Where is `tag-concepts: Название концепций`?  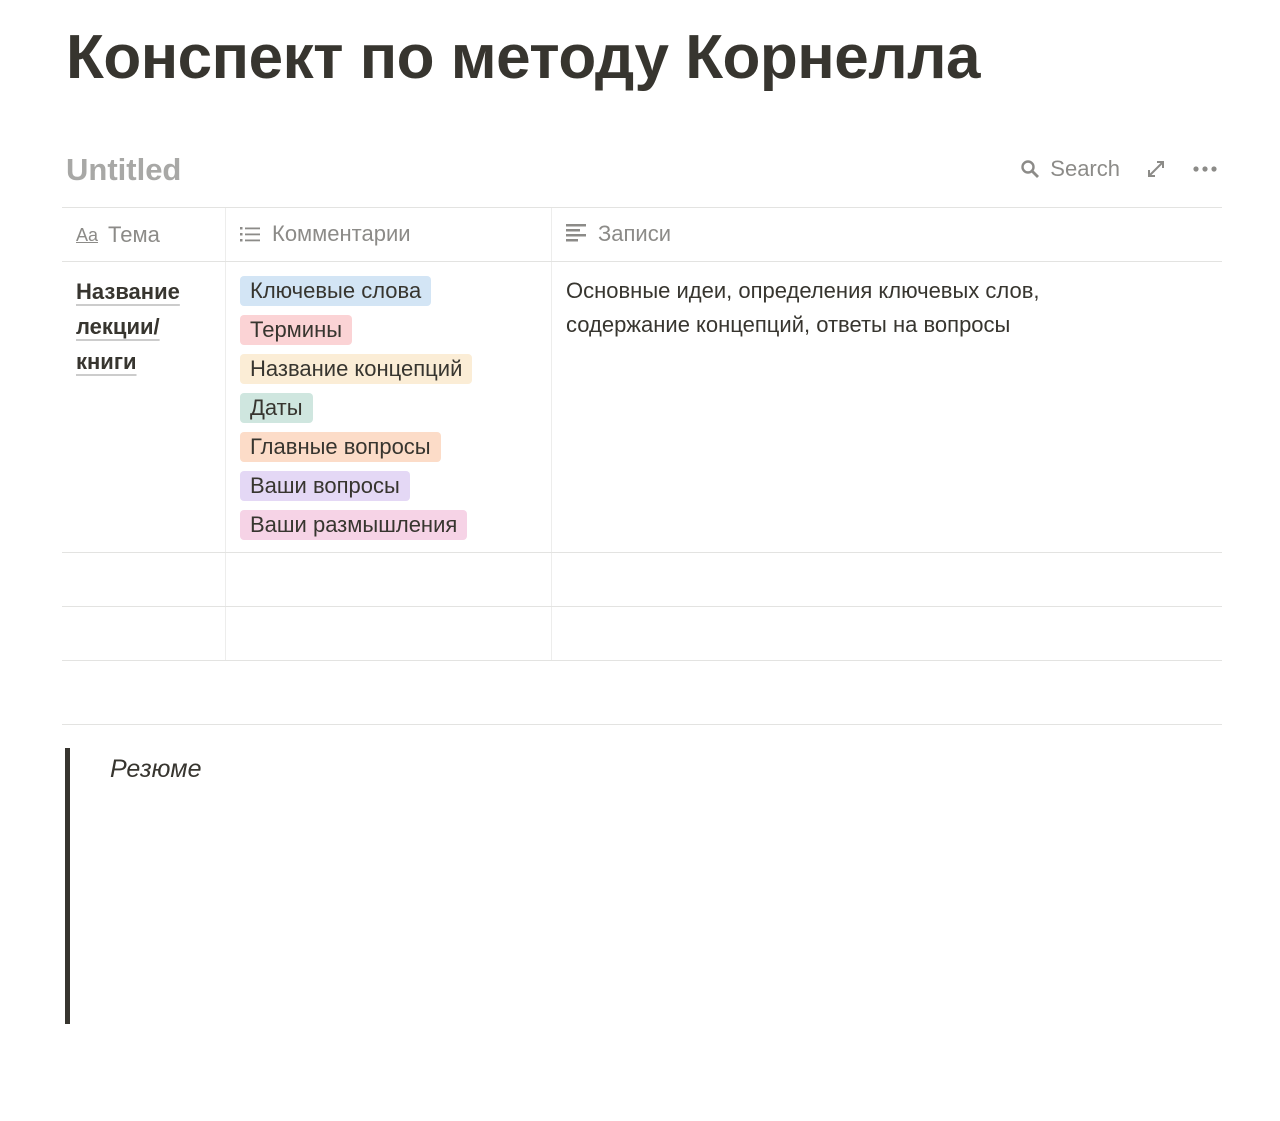 tag-concepts: Название концепций is located at coordinates (356, 369).